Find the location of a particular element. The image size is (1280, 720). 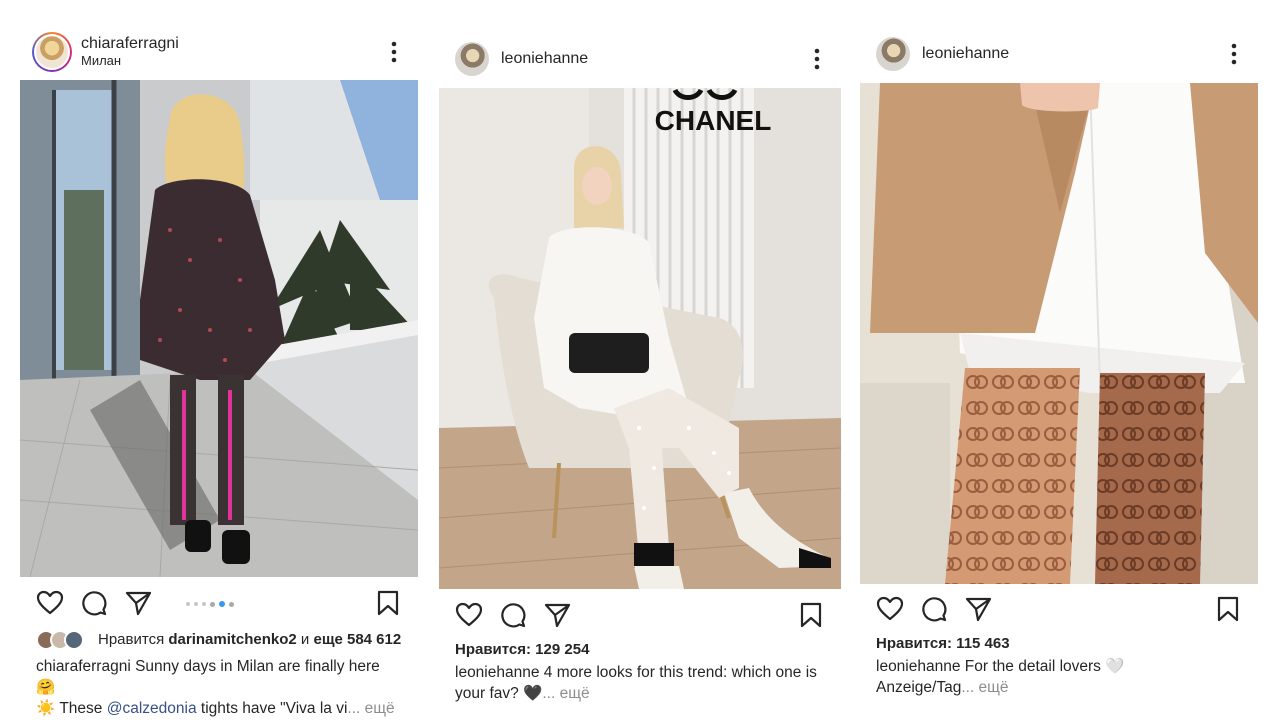

likes-prefix: Нравится is located at coordinates (131, 639).